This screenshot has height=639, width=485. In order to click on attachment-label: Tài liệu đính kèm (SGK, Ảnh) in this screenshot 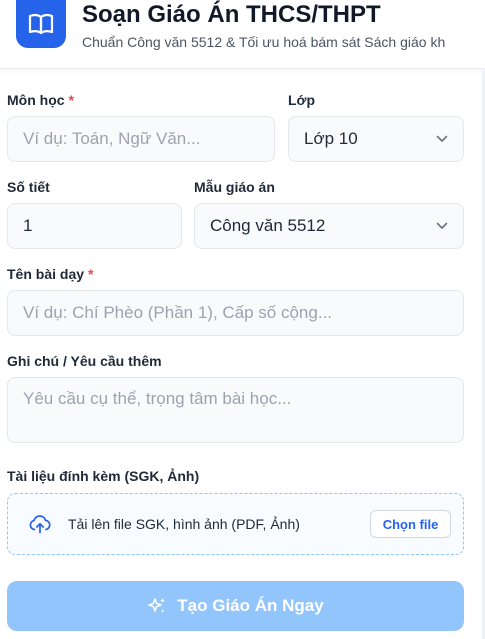, I will do `click(103, 476)`.